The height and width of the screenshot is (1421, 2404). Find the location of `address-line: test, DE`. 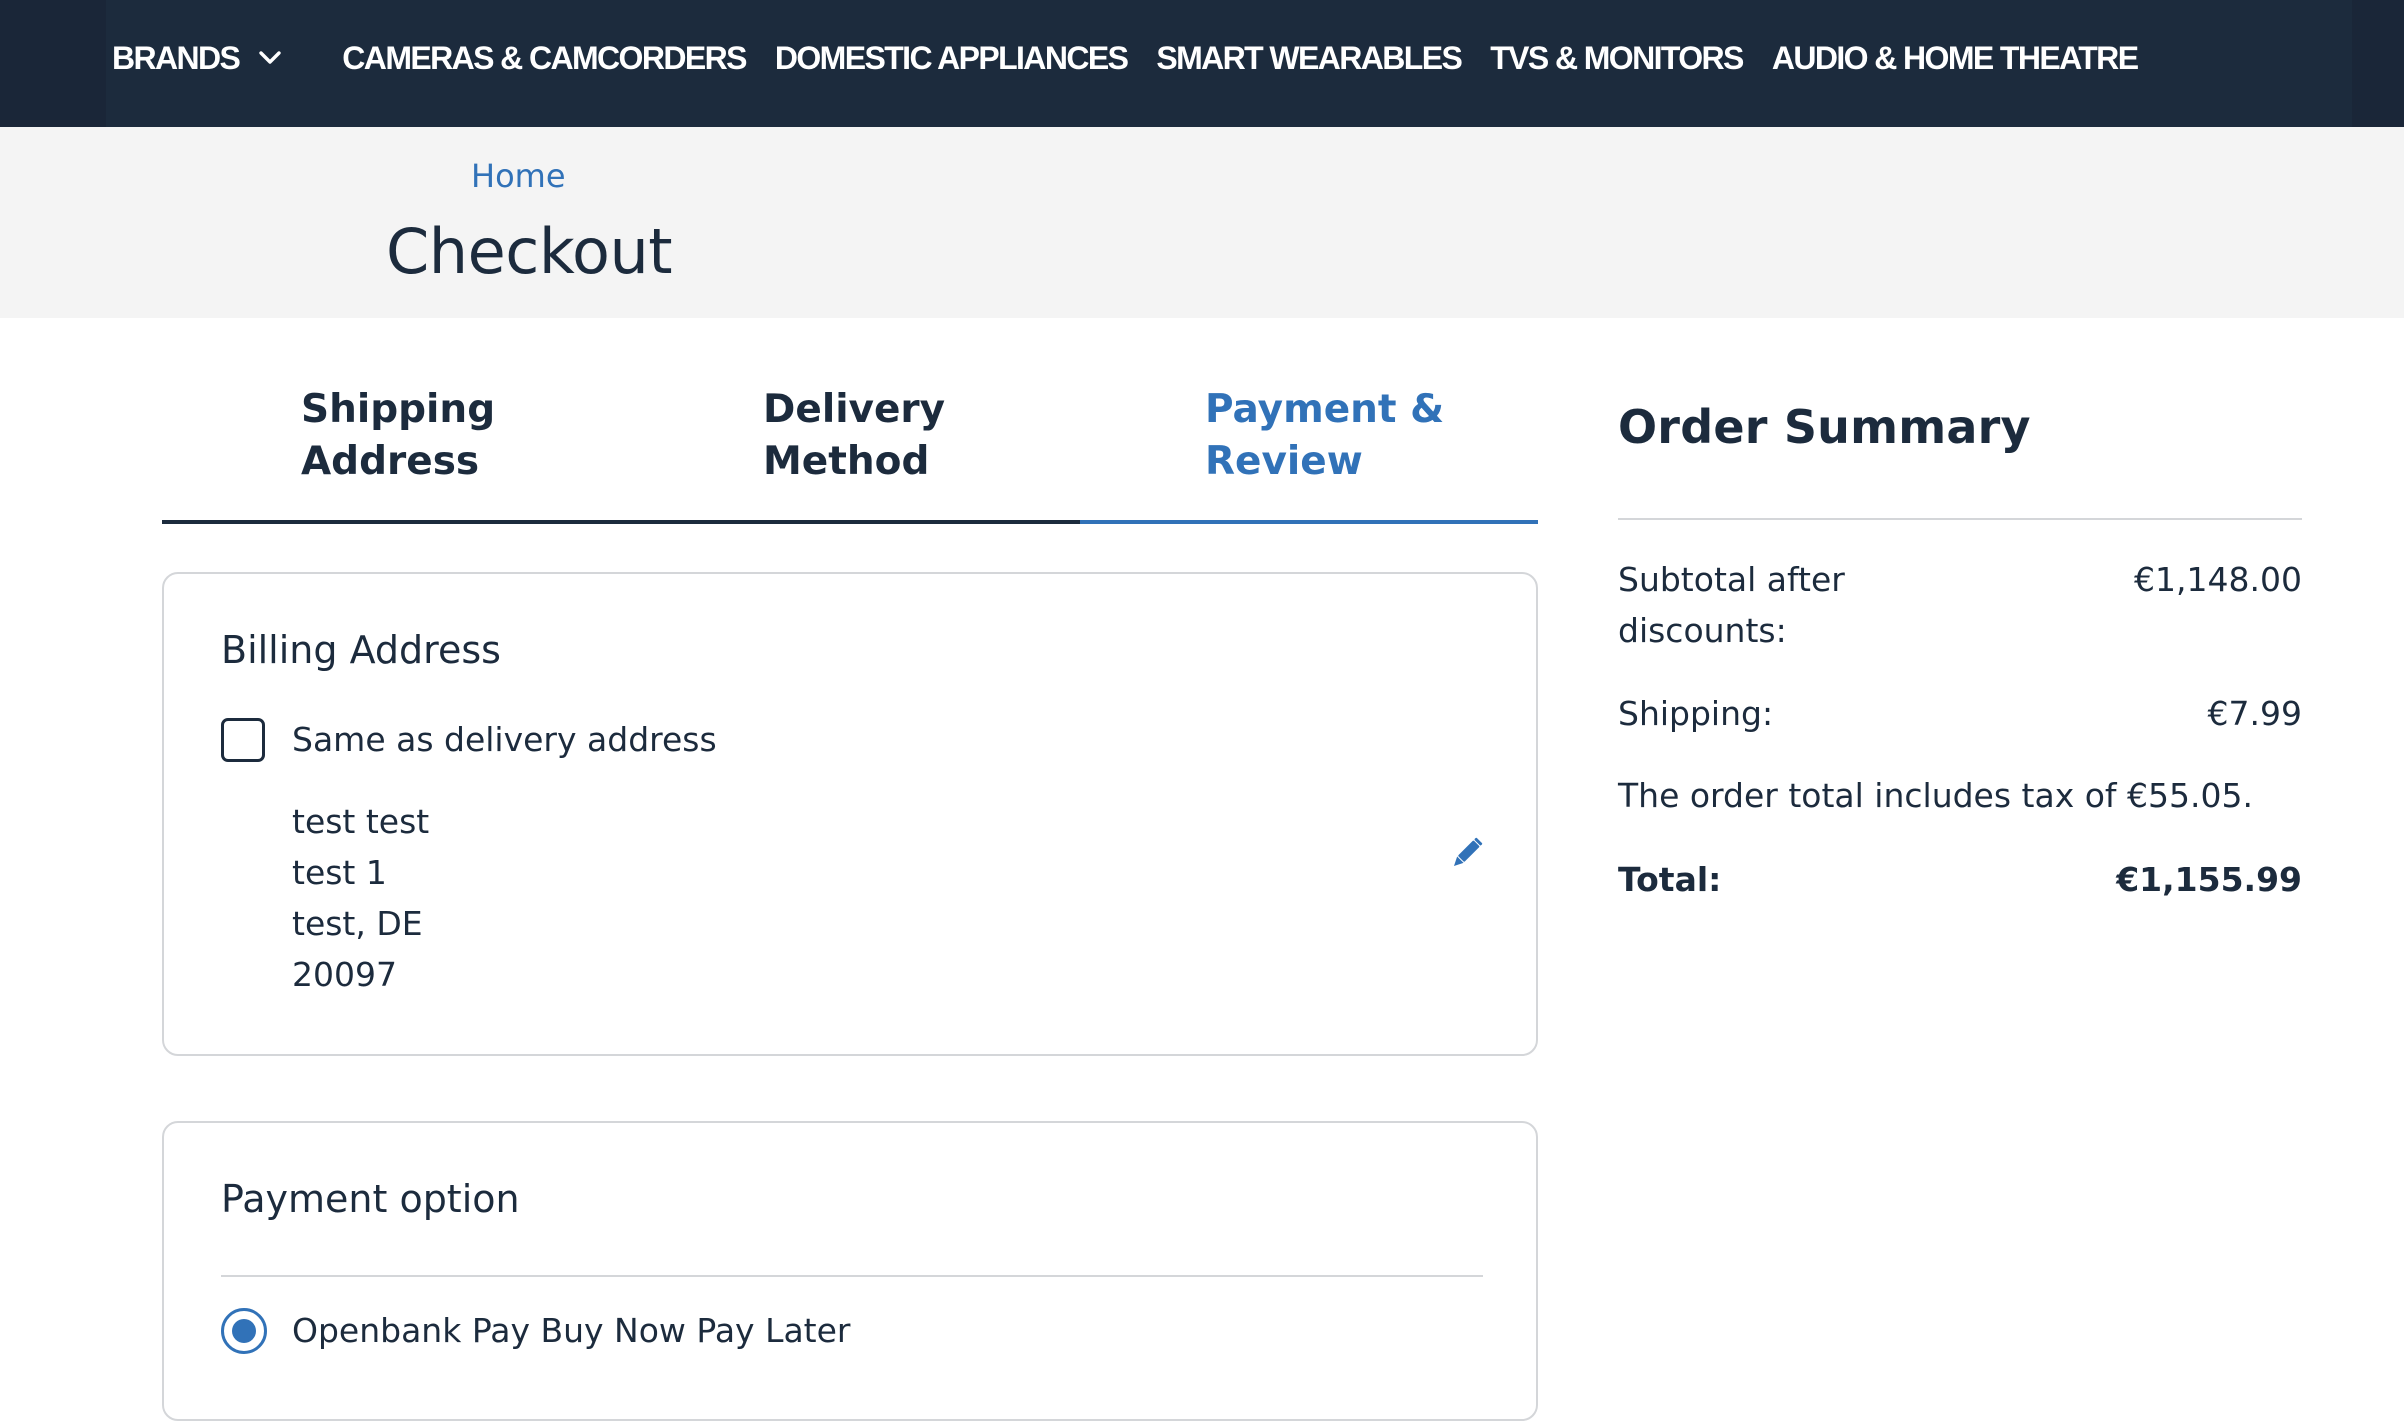

address-line: test, DE is located at coordinates (357, 923).